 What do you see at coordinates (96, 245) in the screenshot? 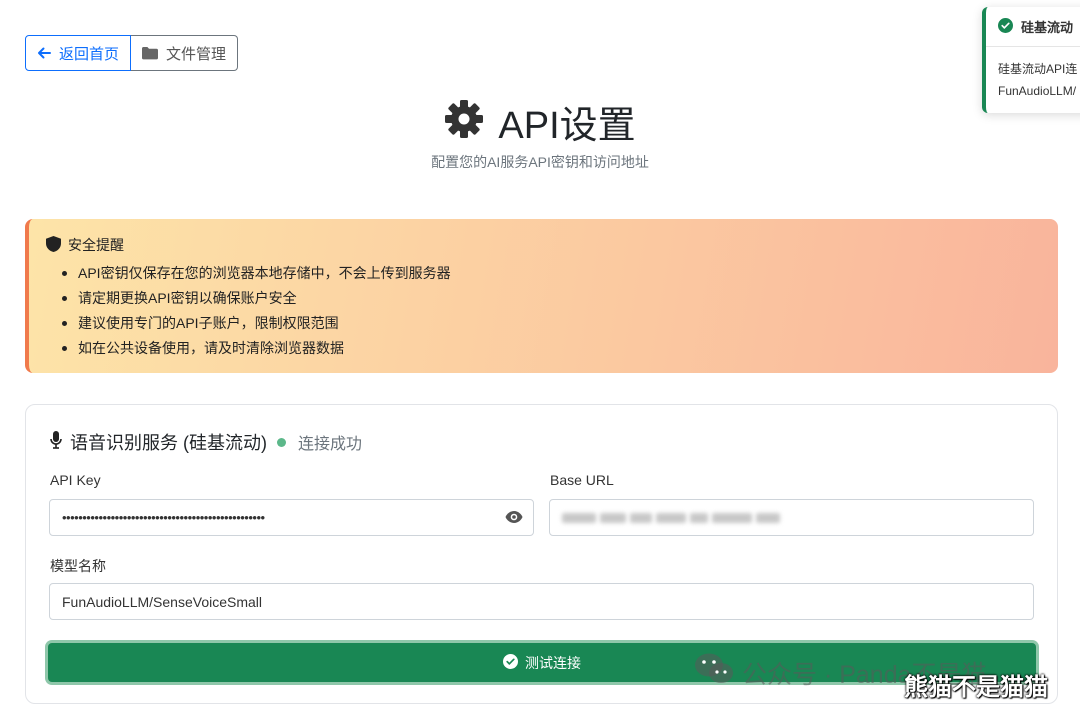
I see `alert-title: 安全提醒` at bounding box center [96, 245].